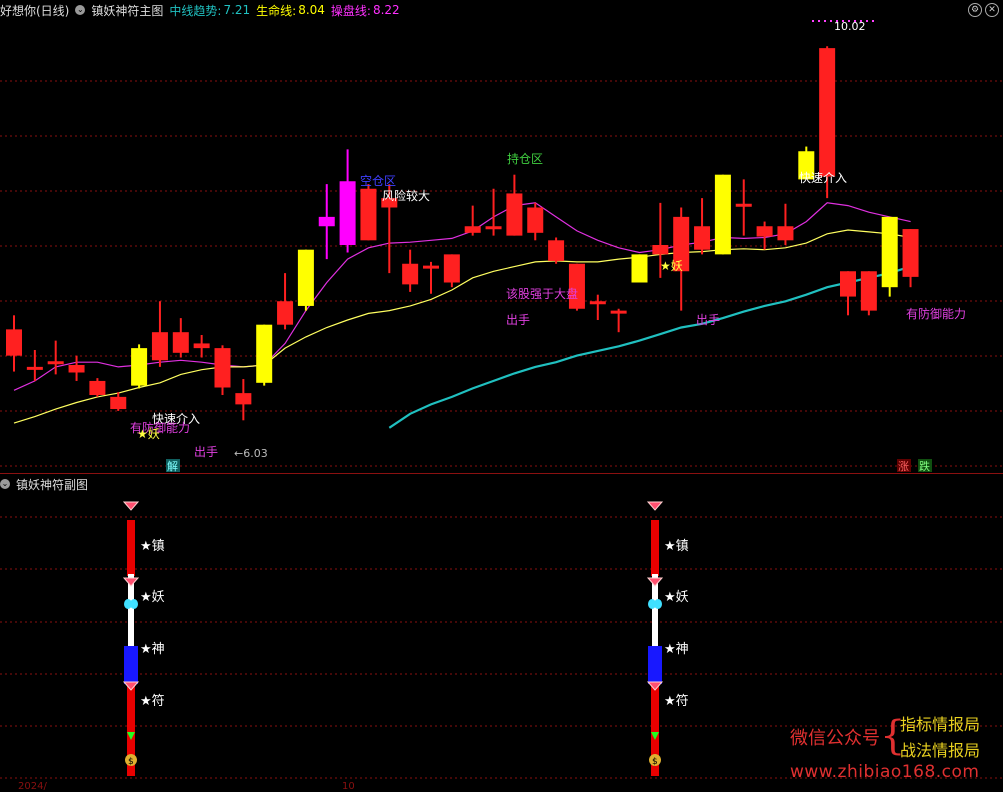 The width and height of the screenshot is (1003, 792). Describe the element at coordinates (975, 10) in the screenshot. I see `gear-icon: ⚙` at that location.